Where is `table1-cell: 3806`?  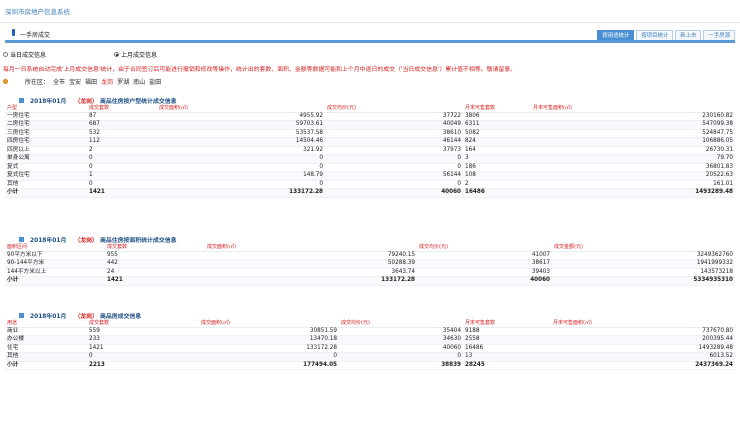 table1-cell: 3806 is located at coordinates (497, 117).